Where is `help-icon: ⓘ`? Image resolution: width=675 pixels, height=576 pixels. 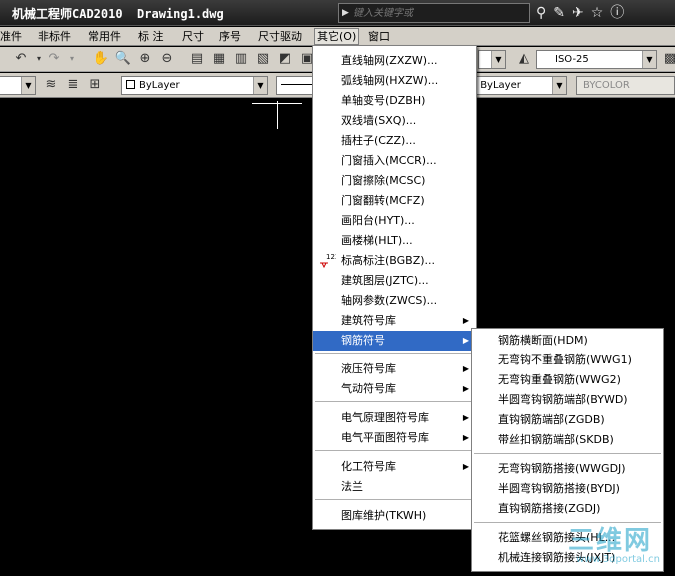 help-icon: ⓘ is located at coordinates (617, 13).